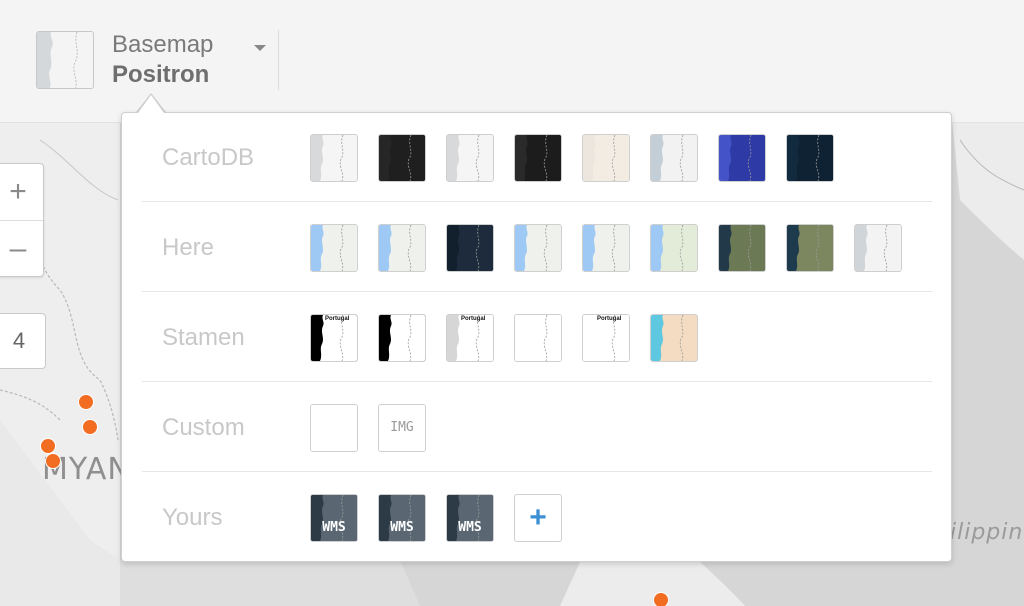  Describe the element at coordinates (402, 158) in the screenshot. I see `basemap-tile-dark` at that location.